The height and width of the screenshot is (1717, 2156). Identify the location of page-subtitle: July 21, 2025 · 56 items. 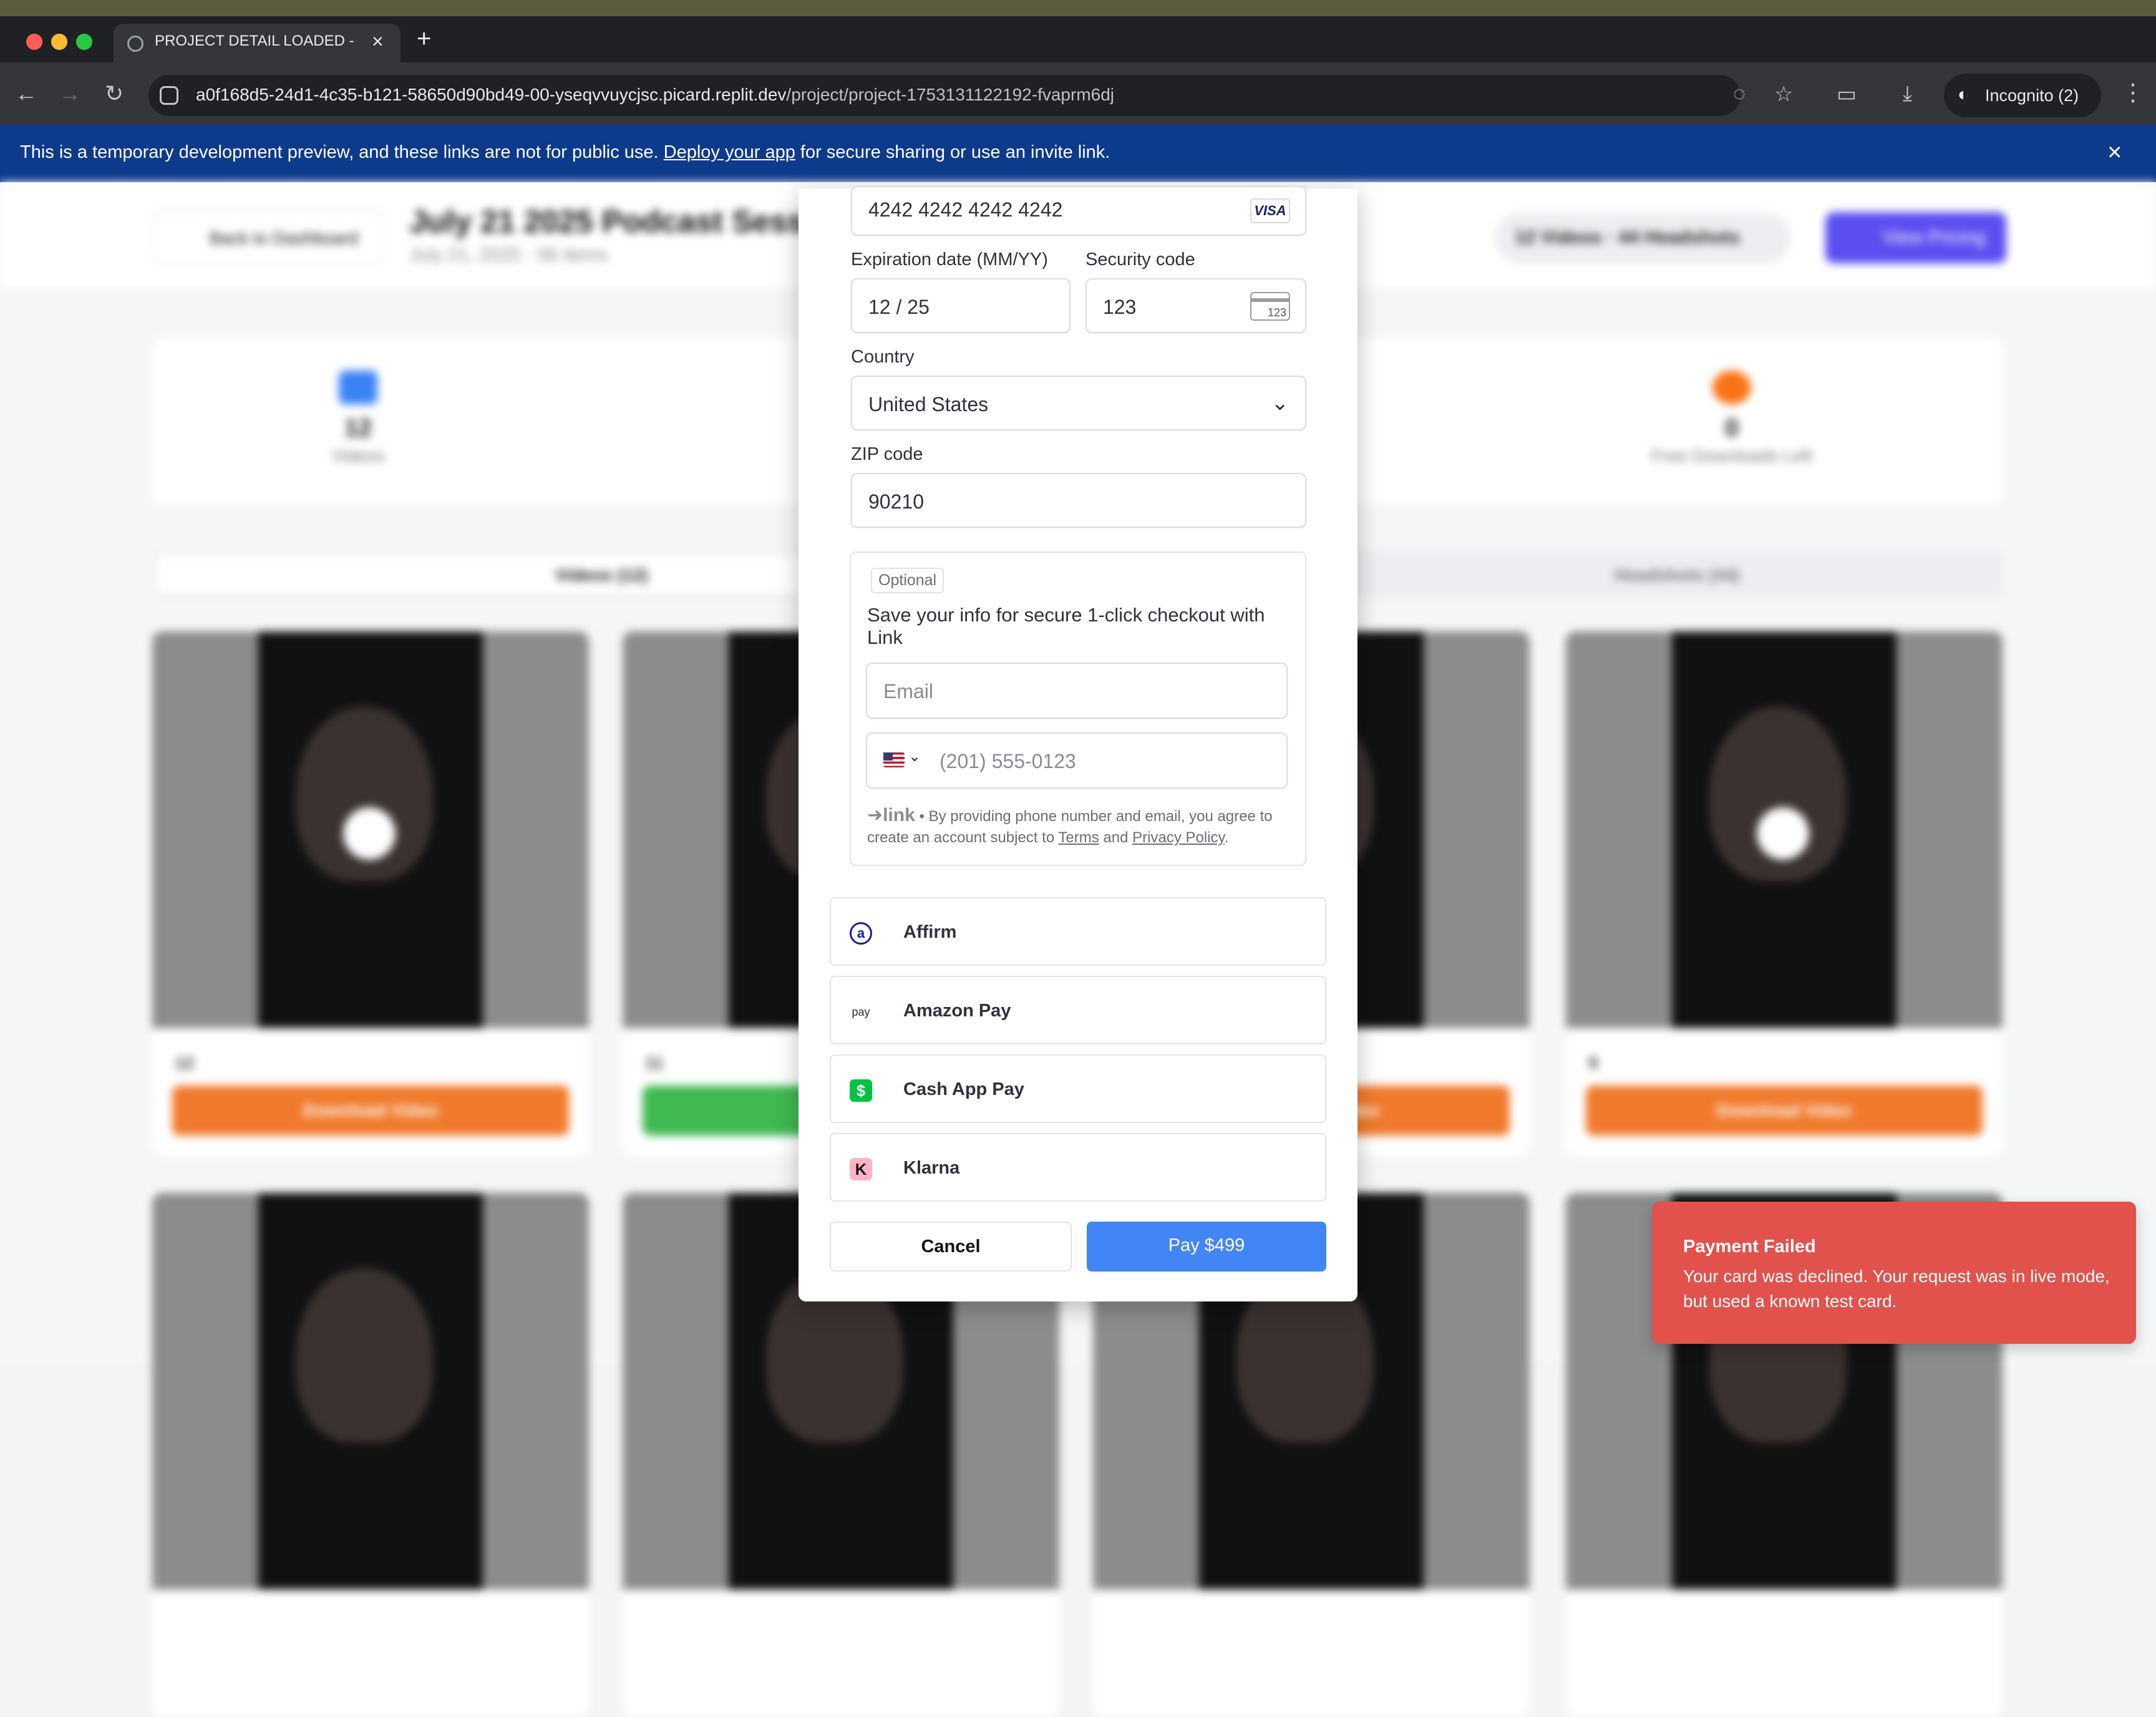
(508, 255).